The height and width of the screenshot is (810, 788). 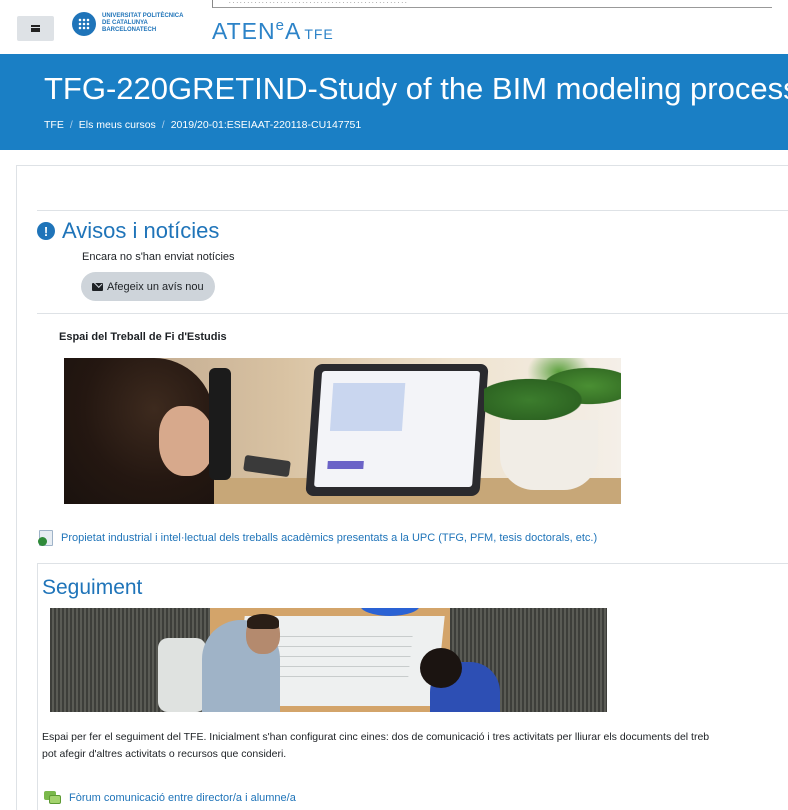 What do you see at coordinates (84, 24) in the screenshot?
I see `upc-grid-icon` at bounding box center [84, 24].